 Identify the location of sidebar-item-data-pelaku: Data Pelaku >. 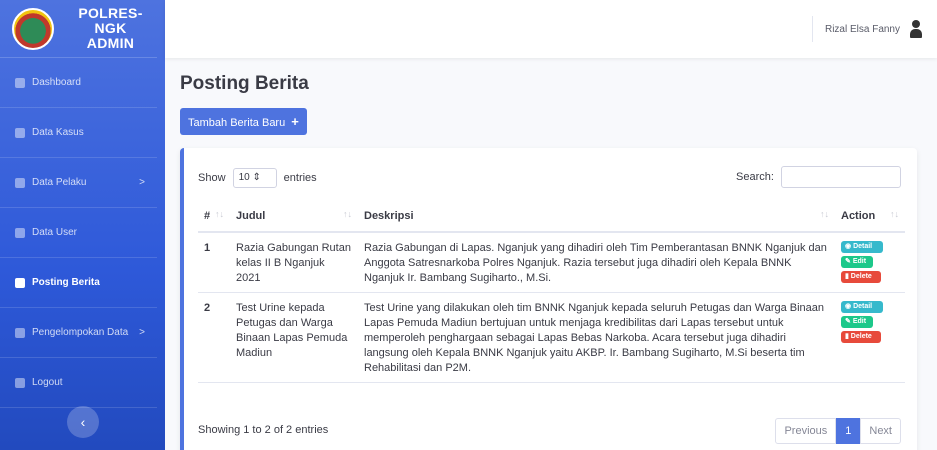
(78, 183).